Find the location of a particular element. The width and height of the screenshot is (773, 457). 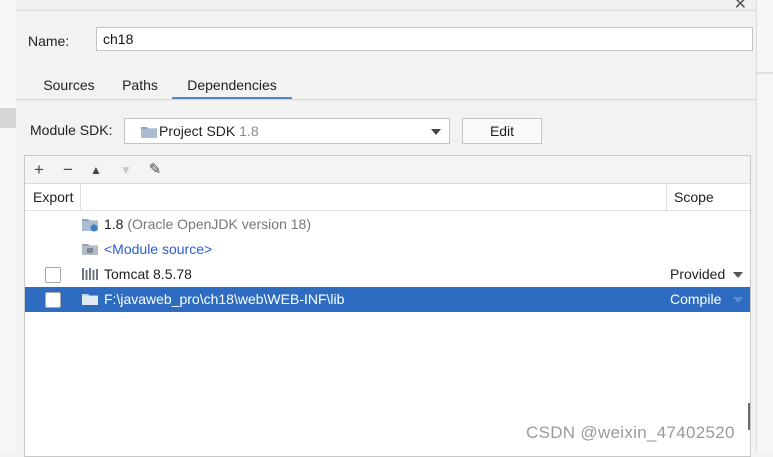

scope-select: Provided is located at coordinates (697, 274).